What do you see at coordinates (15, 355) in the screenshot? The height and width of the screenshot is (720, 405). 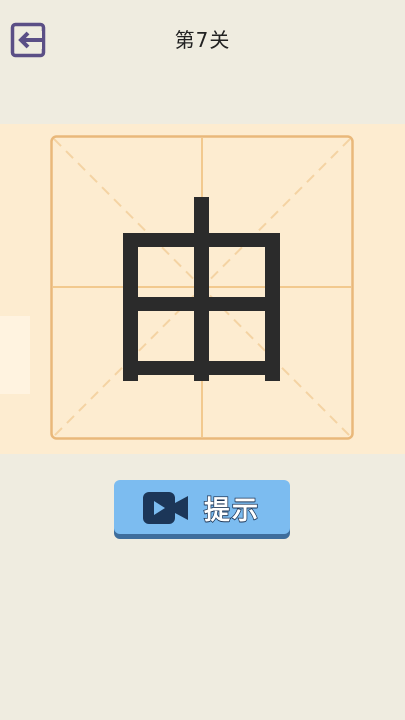 I see `side-tab` at bounding box center [15, 355].